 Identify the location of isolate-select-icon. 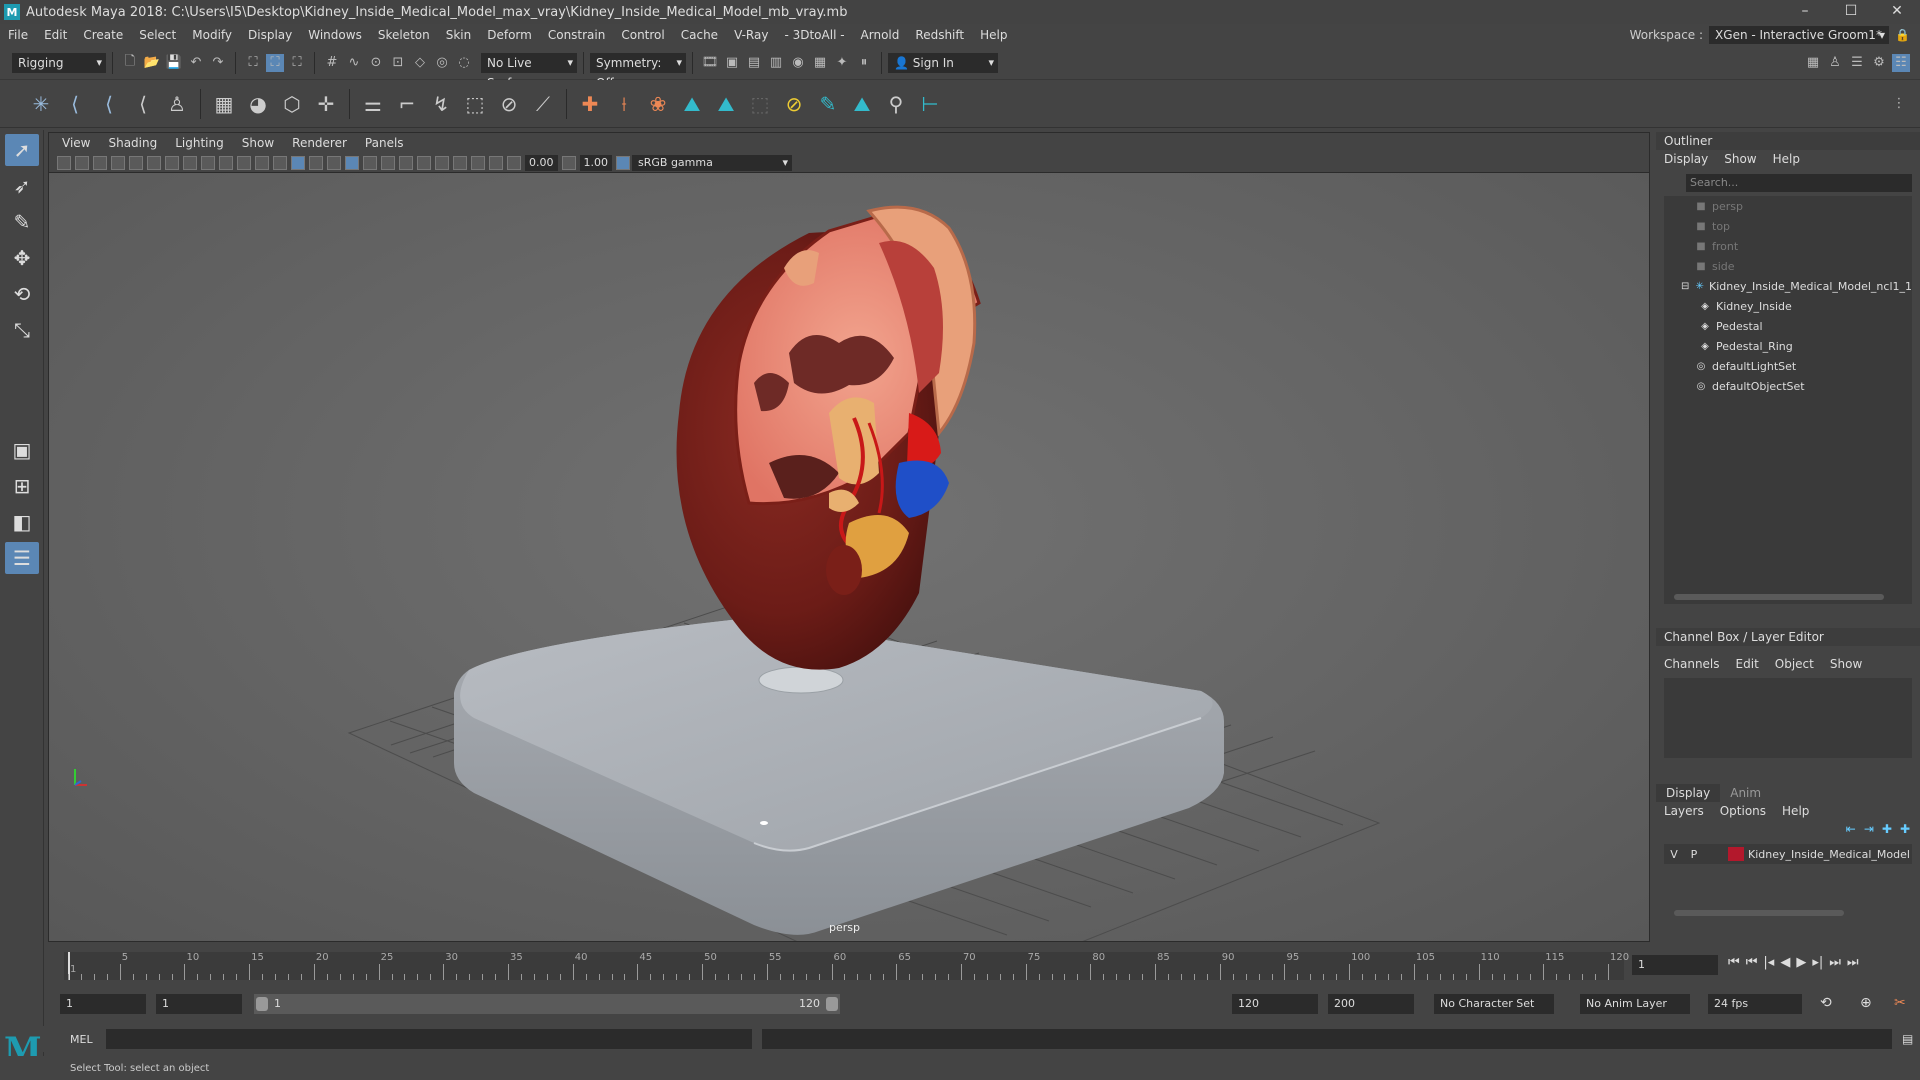
(460, 162).